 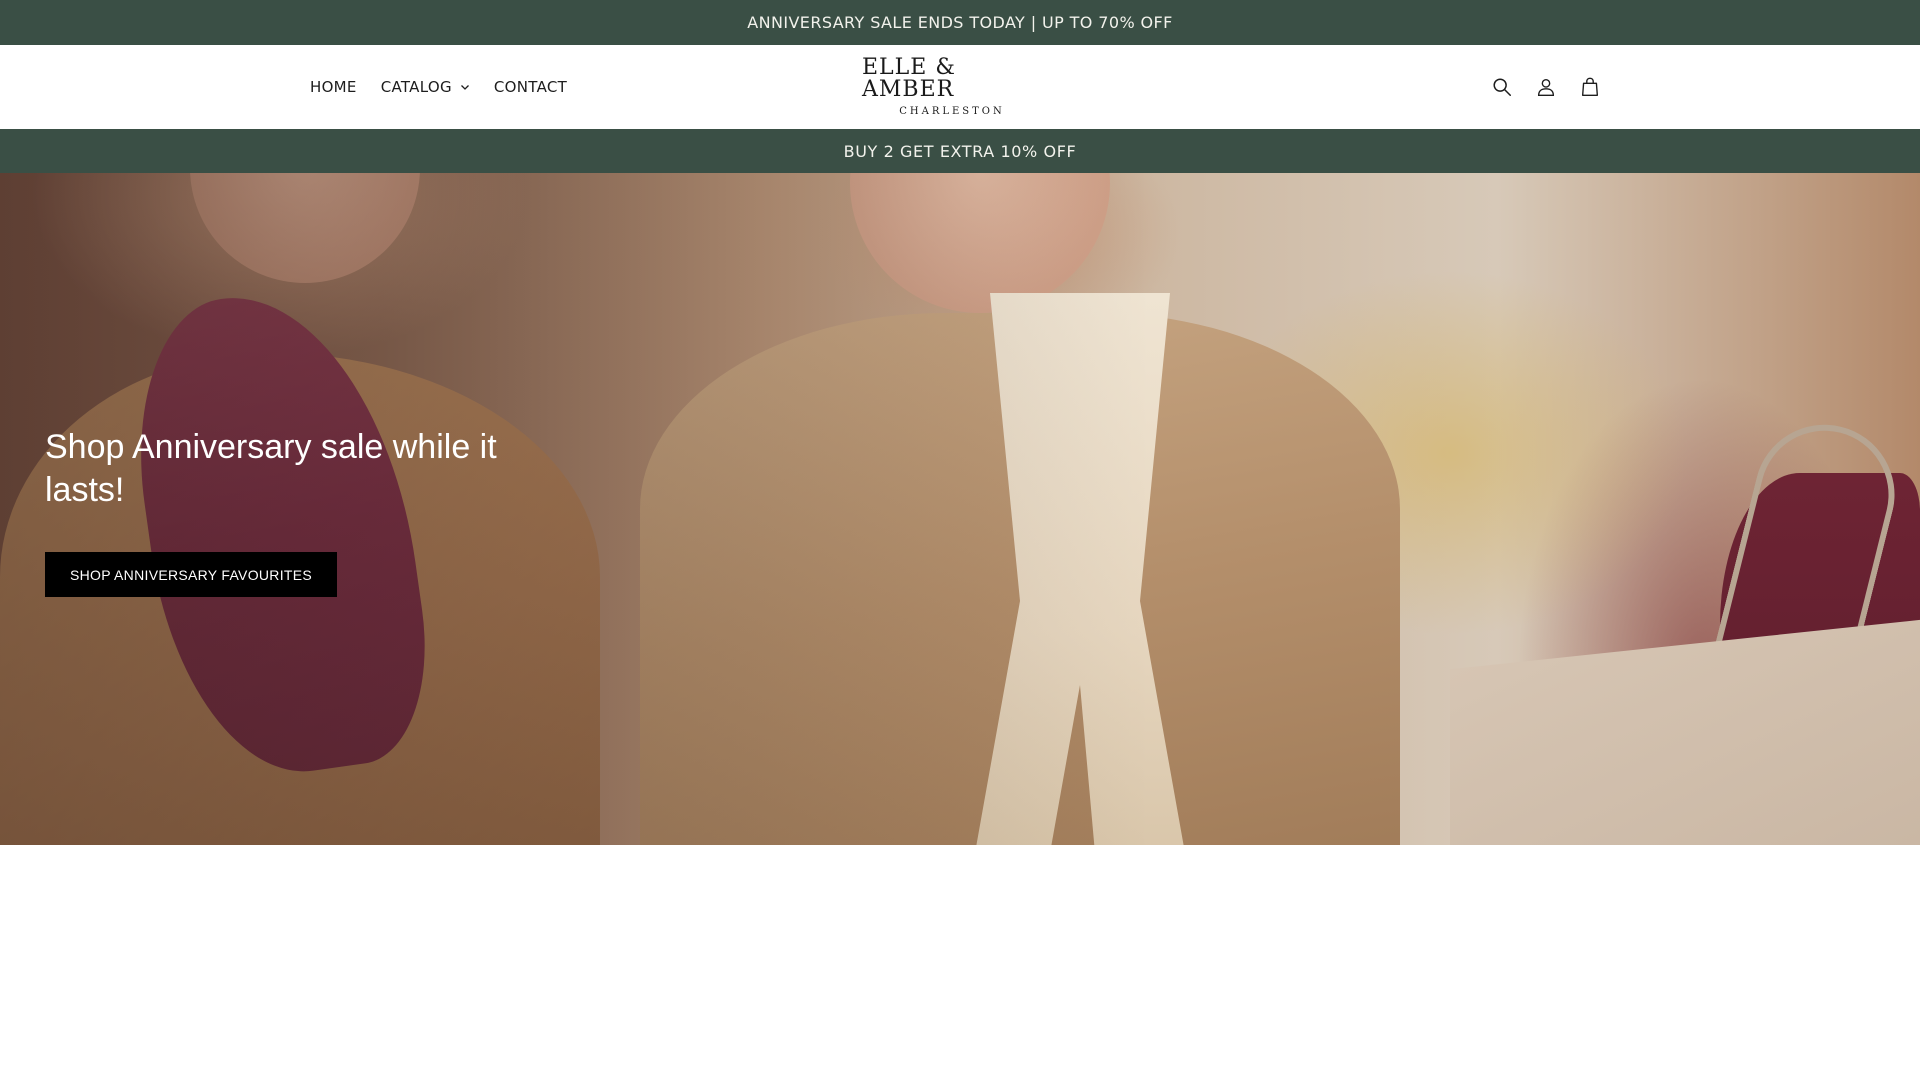 What do you see at coordinates (1590, 87) in the screenshot?
I see `cart-icon` at bounding box center [1590, 87].